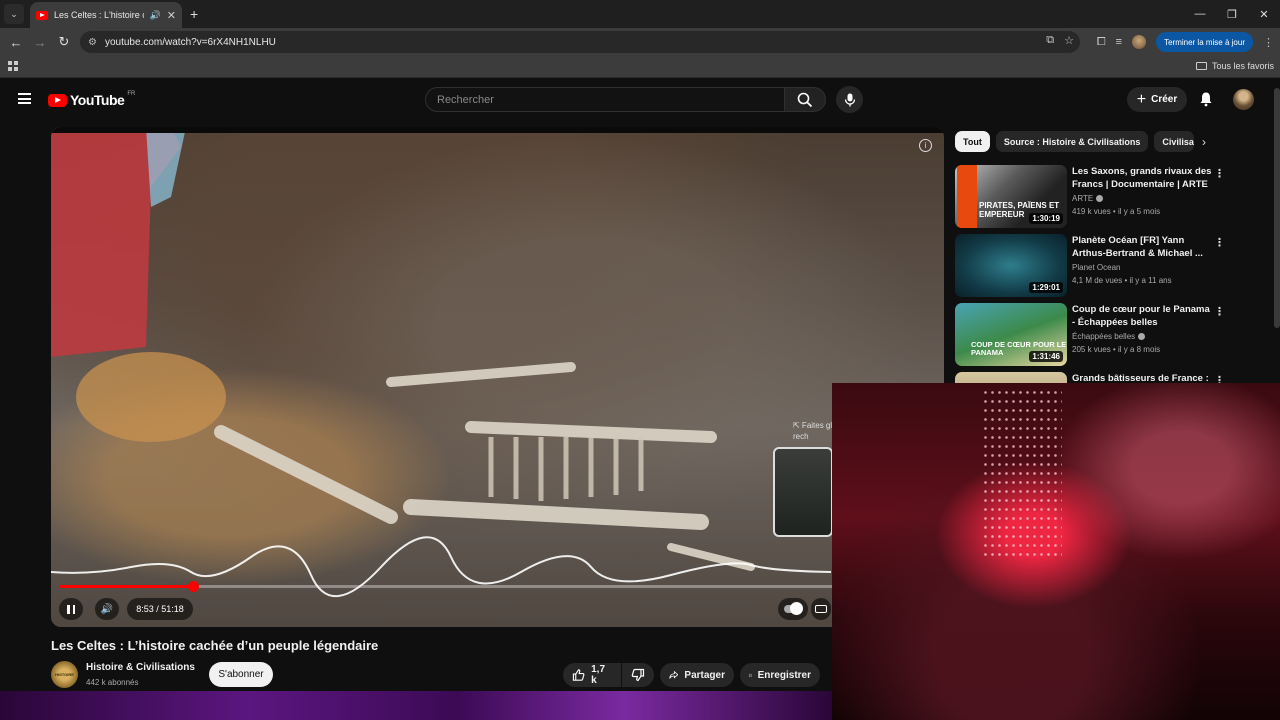 This screenshot has width=1280, height=720. What do you see at coordinates (697, 675) in the screenshot?
I see `share-button: Partager` at bounding box center [697, 675].